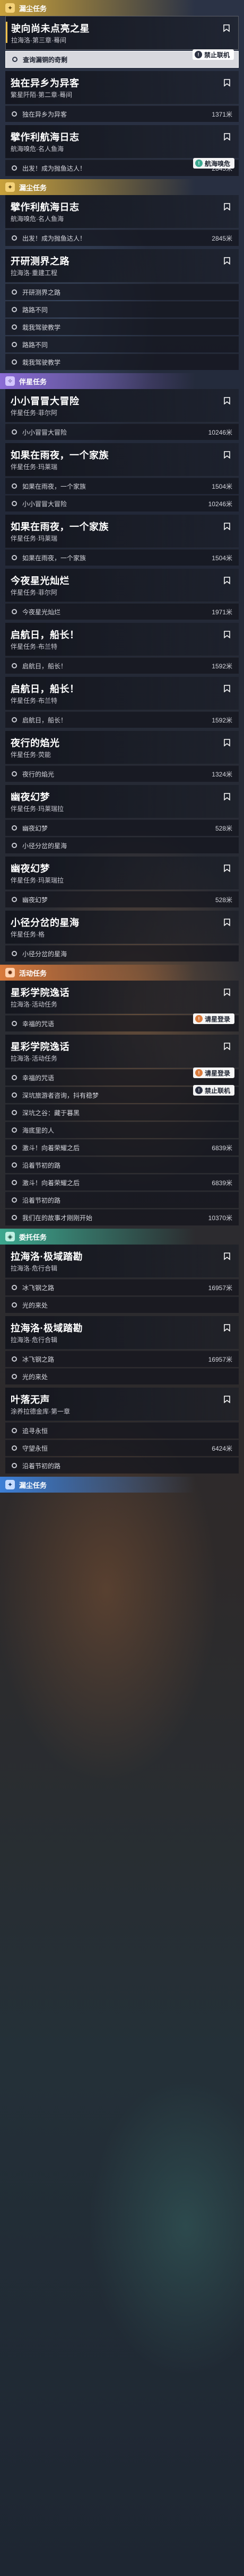 The height and width of the screenshot is (2576, 244). Describe the element at coordinates (35, 828) in the screenshot. I see `objective-text: 幽夜幻梦` at that location.